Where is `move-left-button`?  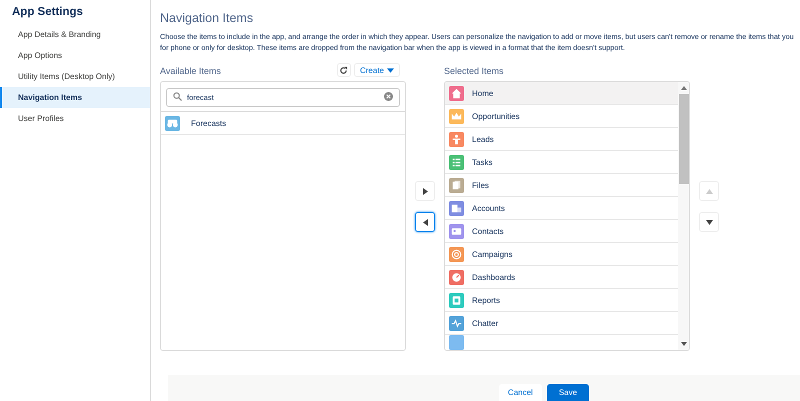
move-left-button is located at coordinates (425, 222).